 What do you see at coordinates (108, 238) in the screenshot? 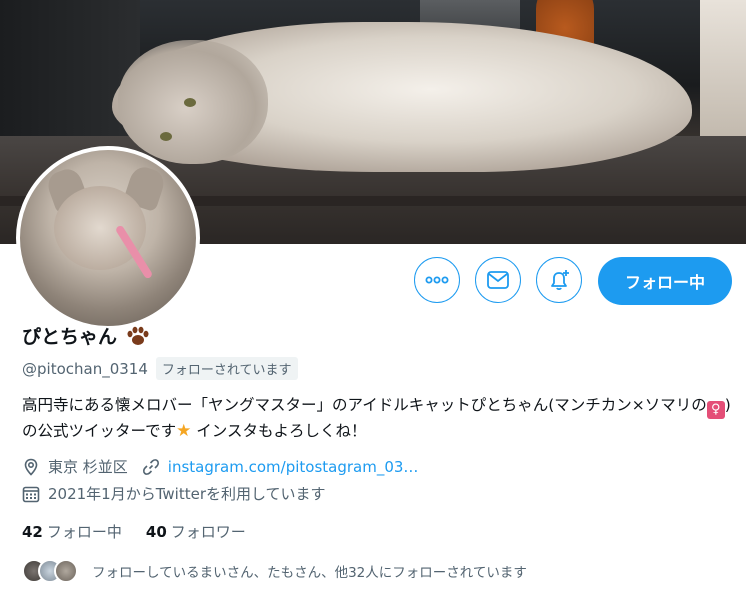
I see `profile-avatar` at bounding box center [108, 238].